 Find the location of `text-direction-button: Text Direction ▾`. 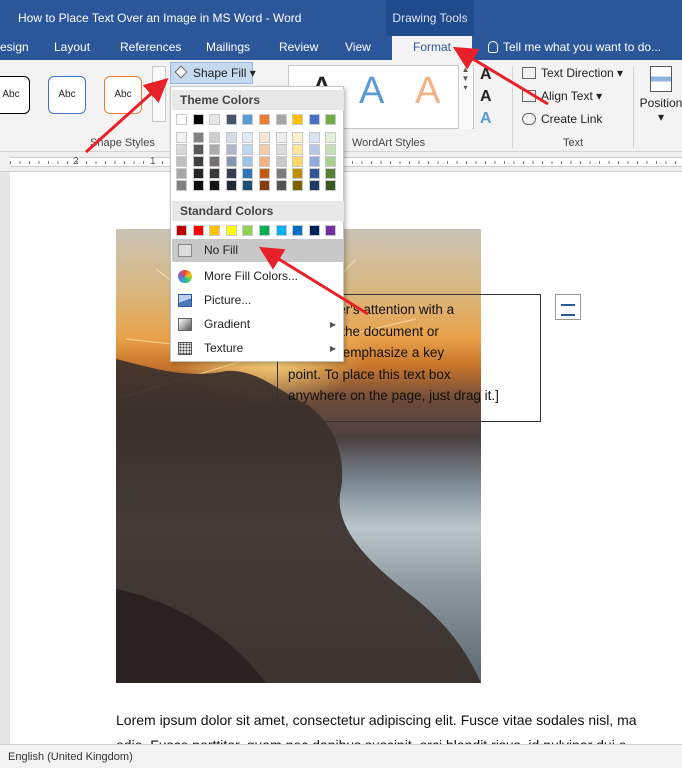

text-direction-button: Text Direction ▾ is located at coordinates (572, 73).